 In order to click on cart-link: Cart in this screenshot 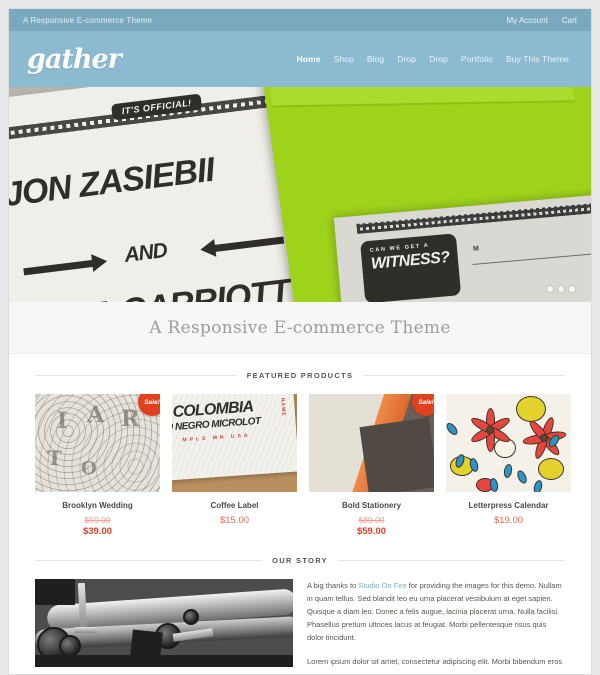, I will do `click(569, 20)`.